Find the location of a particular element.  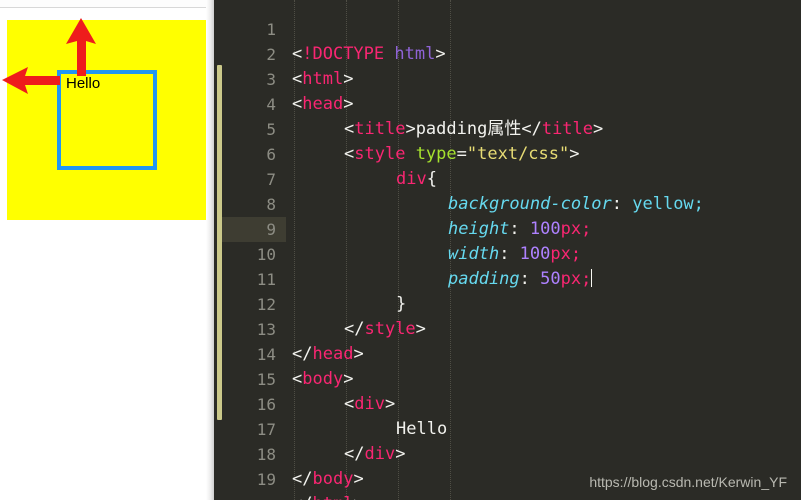

browser-top-chrome is located at coordinates (107, 4).